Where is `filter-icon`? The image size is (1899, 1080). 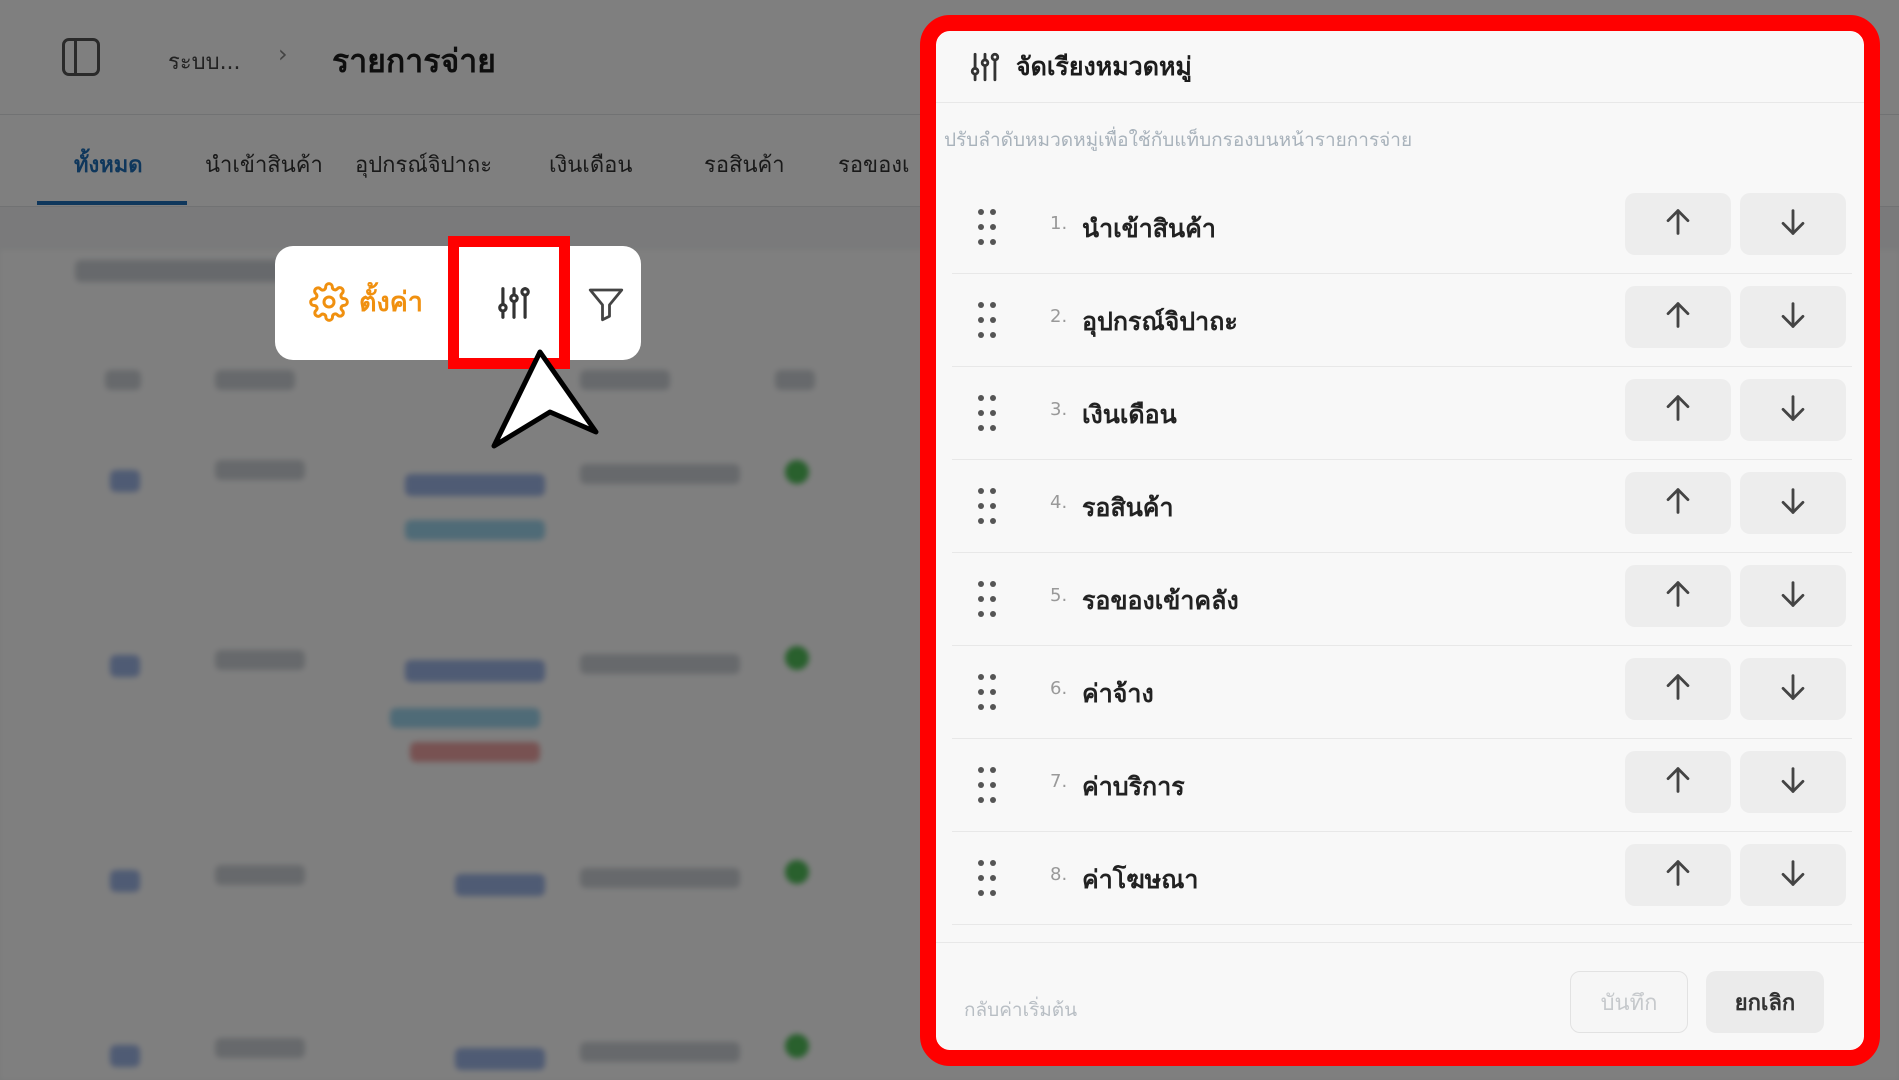 filter-icon is located at coordinates (606, 305).